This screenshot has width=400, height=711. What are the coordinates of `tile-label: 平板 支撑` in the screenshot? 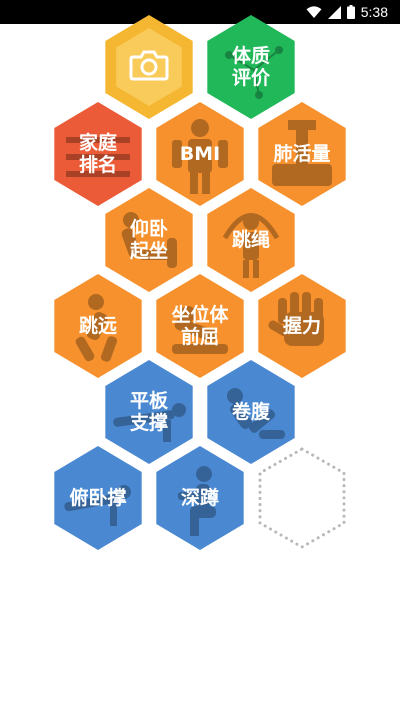 It's located at (148, 412).